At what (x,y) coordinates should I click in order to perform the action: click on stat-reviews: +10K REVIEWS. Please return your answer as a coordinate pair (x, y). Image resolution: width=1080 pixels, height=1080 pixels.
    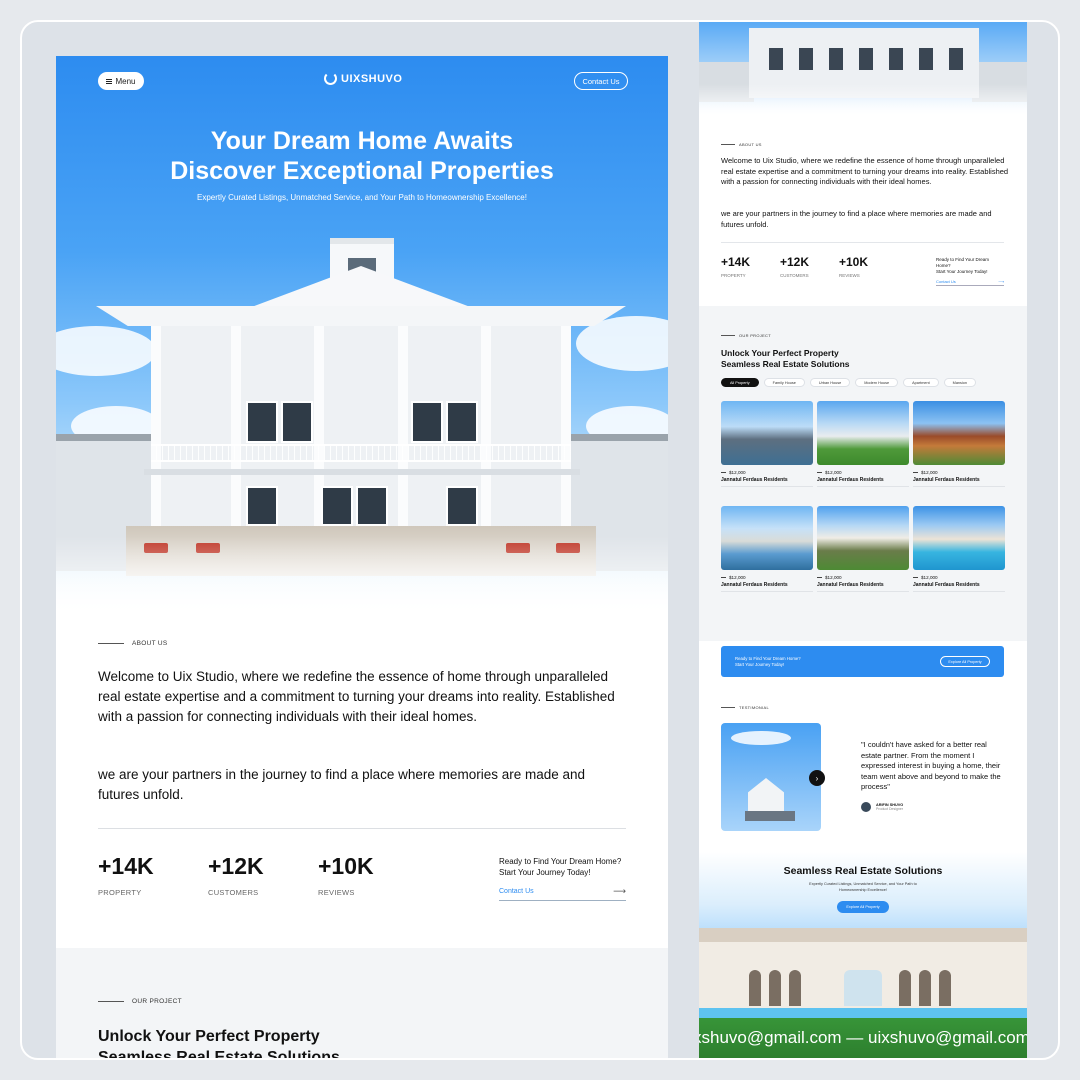
    Looking at the image, I should click on (346, 875).